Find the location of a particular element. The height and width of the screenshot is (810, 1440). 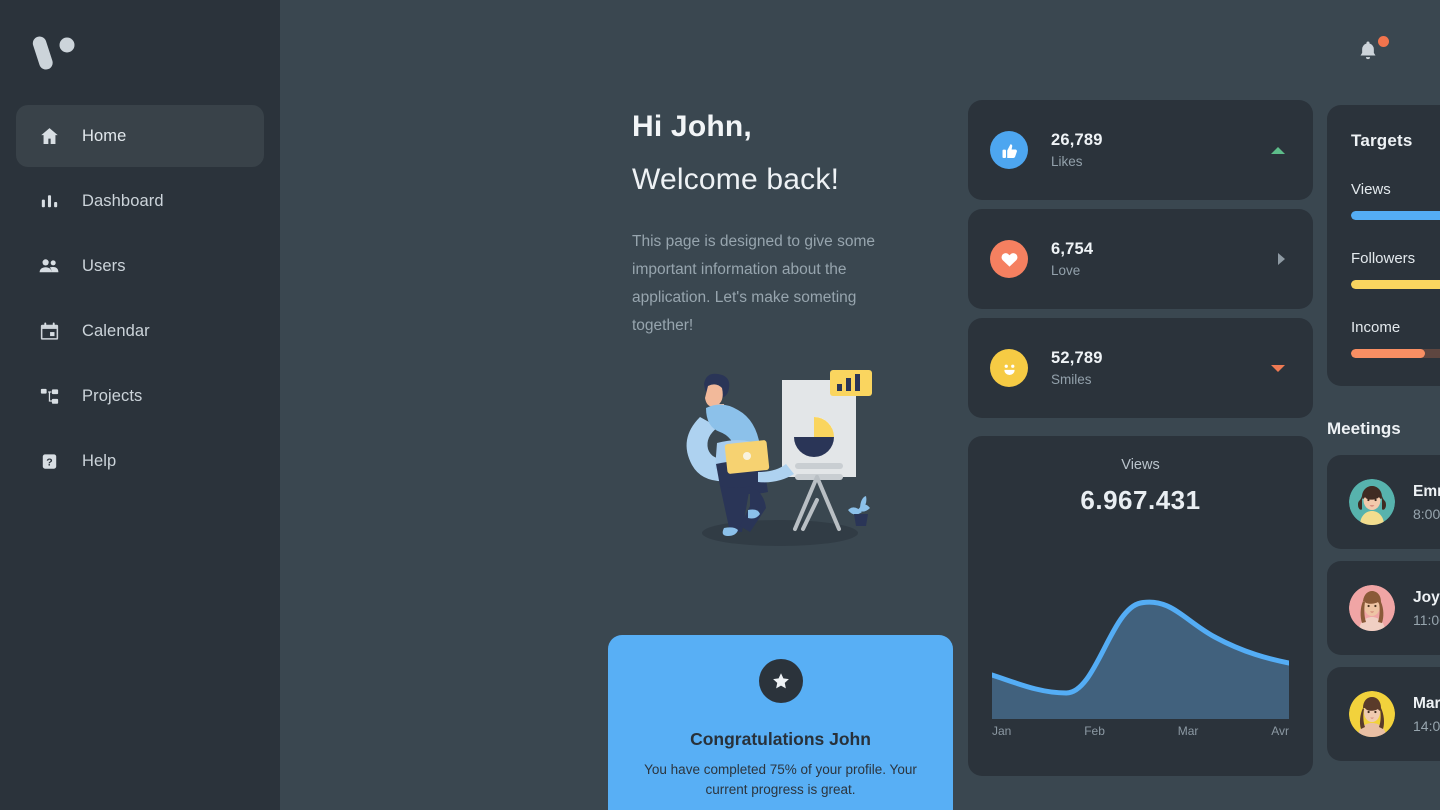

targets-title: Targets is located at coordinates (1382, 140).